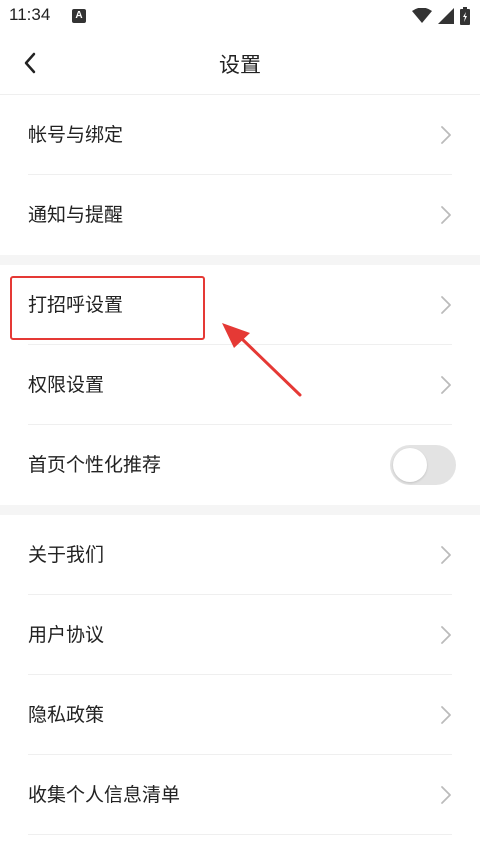 The height and width of the screenshot is (854, 480). What do you see at coordinates (66, 385) in the screenshot?
I see `row-label: 权限设置` at bounding box center [66, 385].